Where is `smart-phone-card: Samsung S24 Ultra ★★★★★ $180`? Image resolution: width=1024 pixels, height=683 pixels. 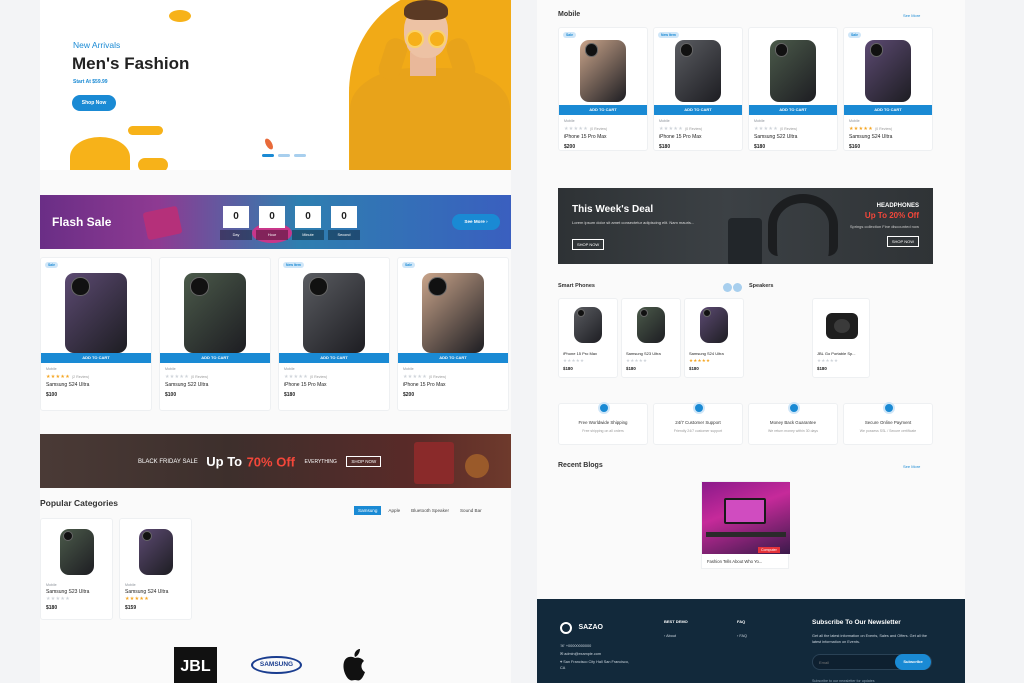 smart-phone-card: Samsung S24 Ultra ★★★★★ $180 is located at coordinates (714, 338).